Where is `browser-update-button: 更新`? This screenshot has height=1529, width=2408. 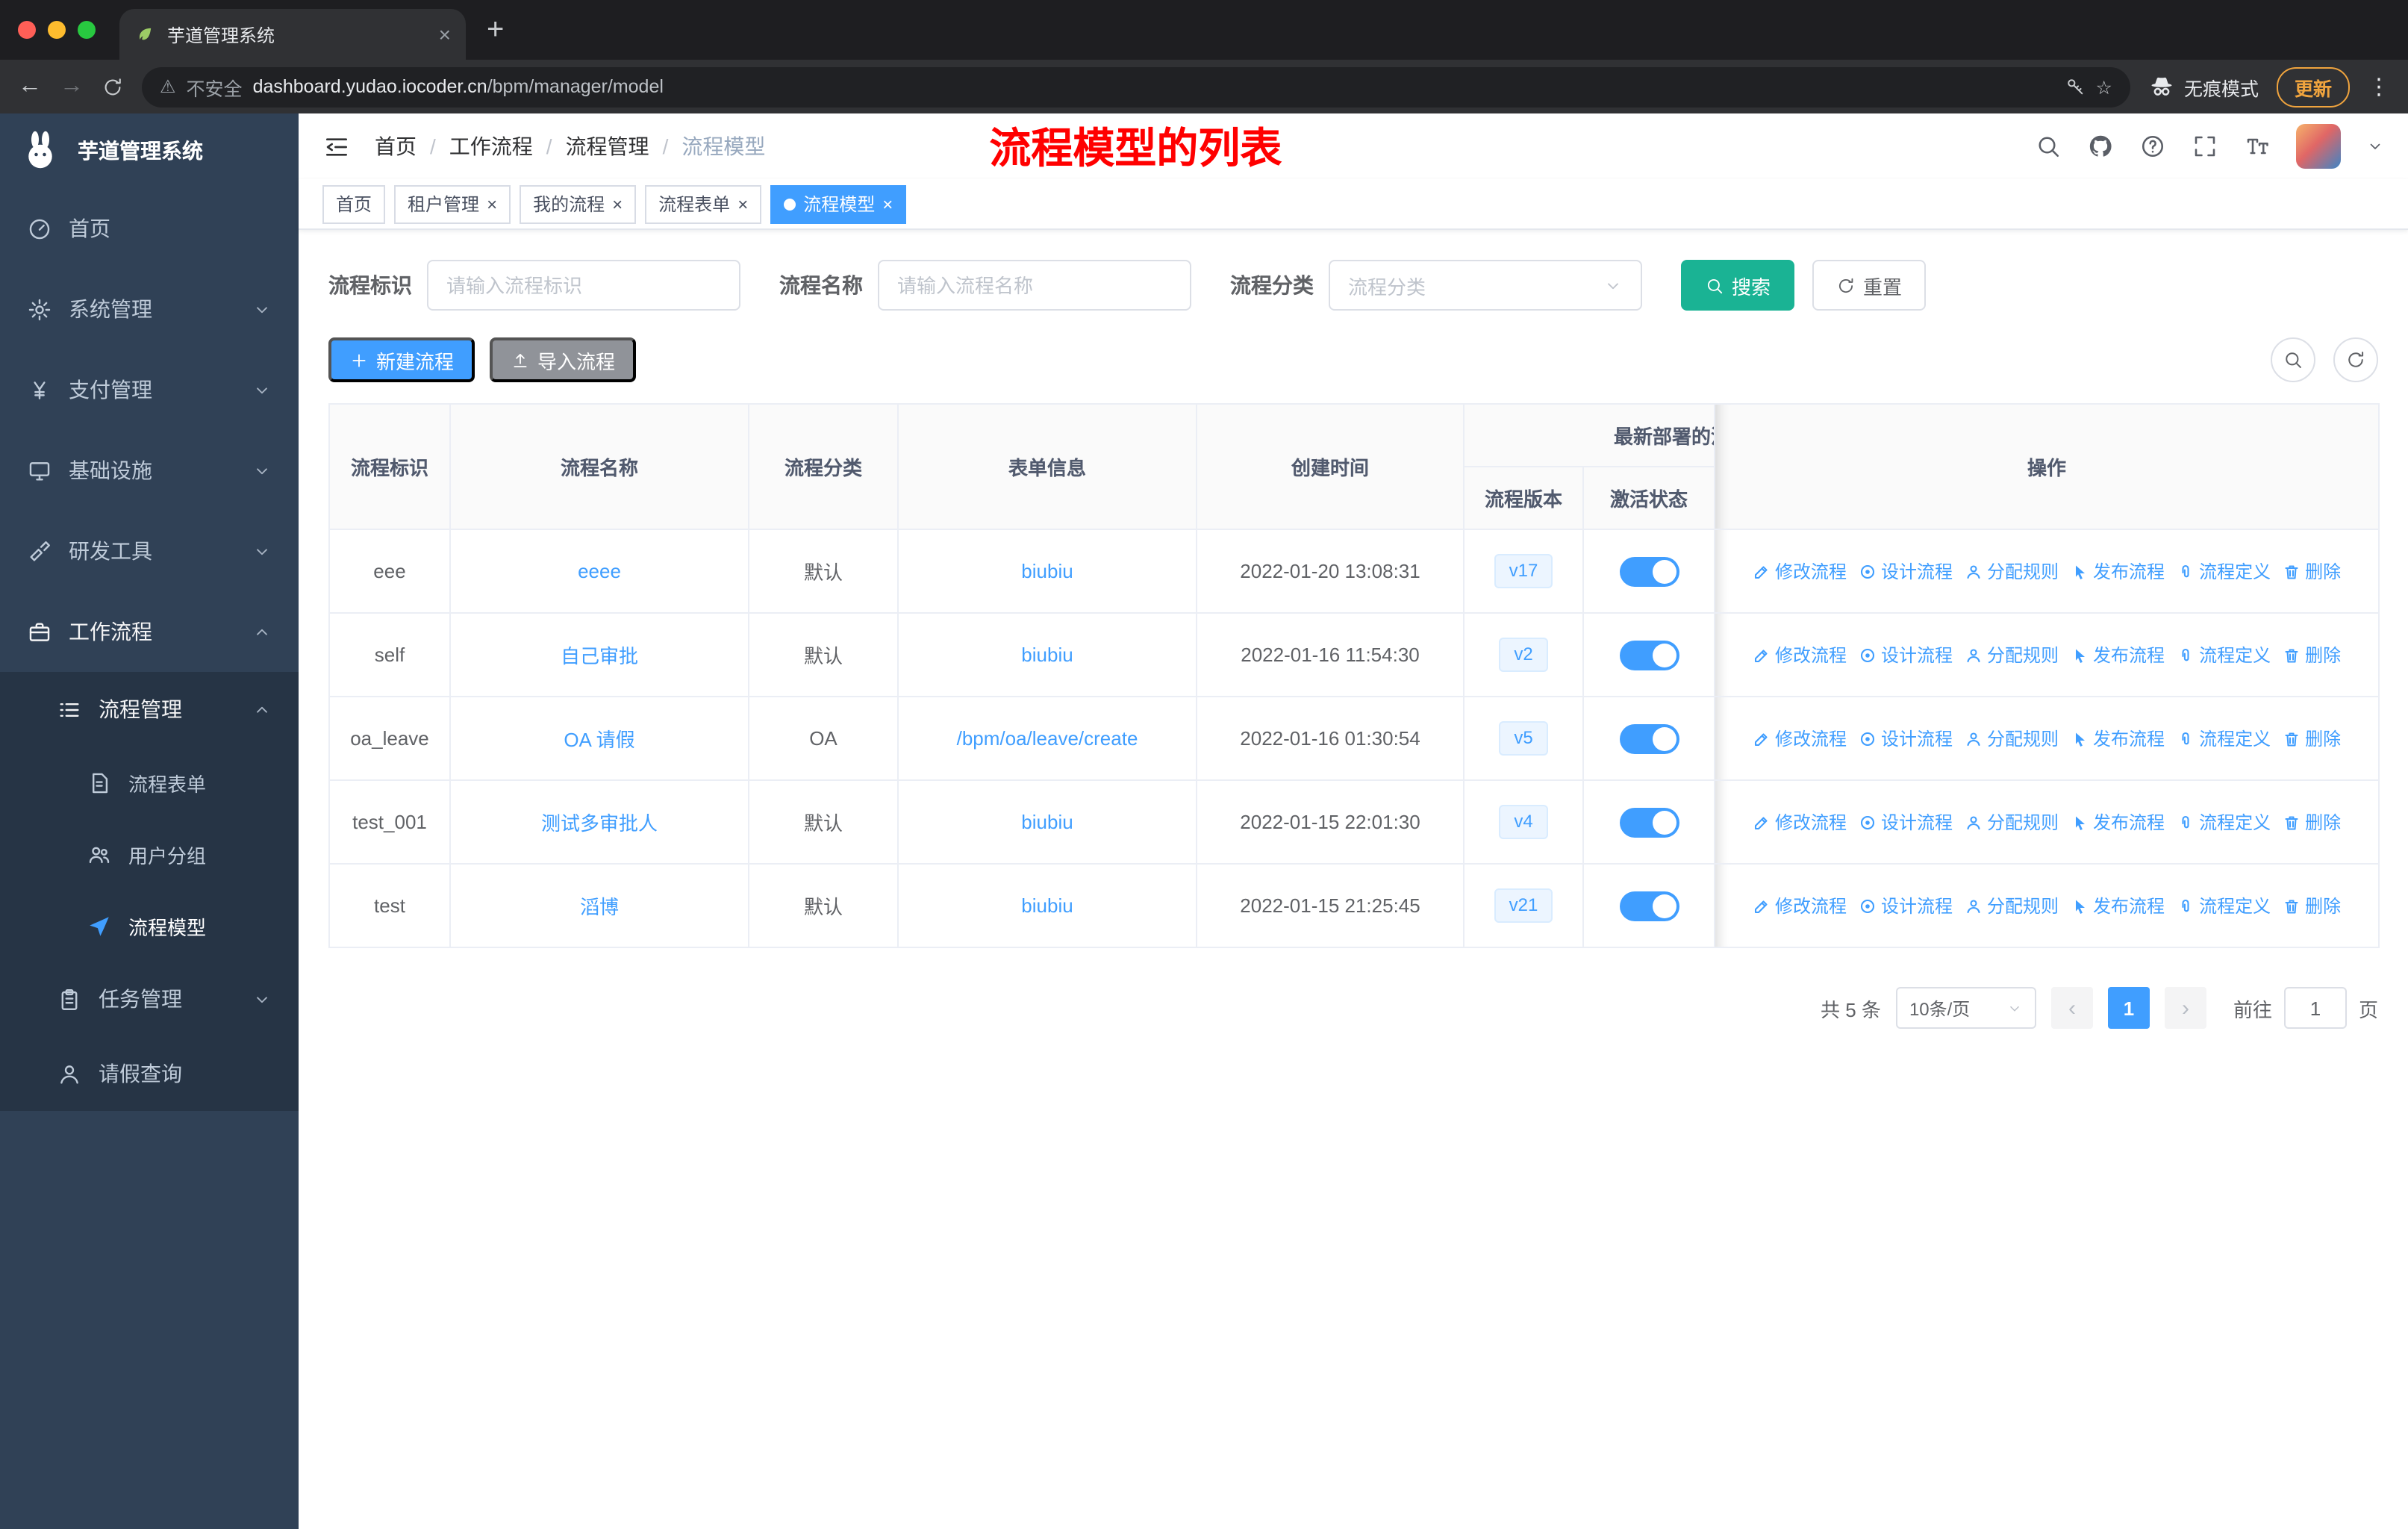
browser-update-button: 更新 is located at coordinates (2313, 86).